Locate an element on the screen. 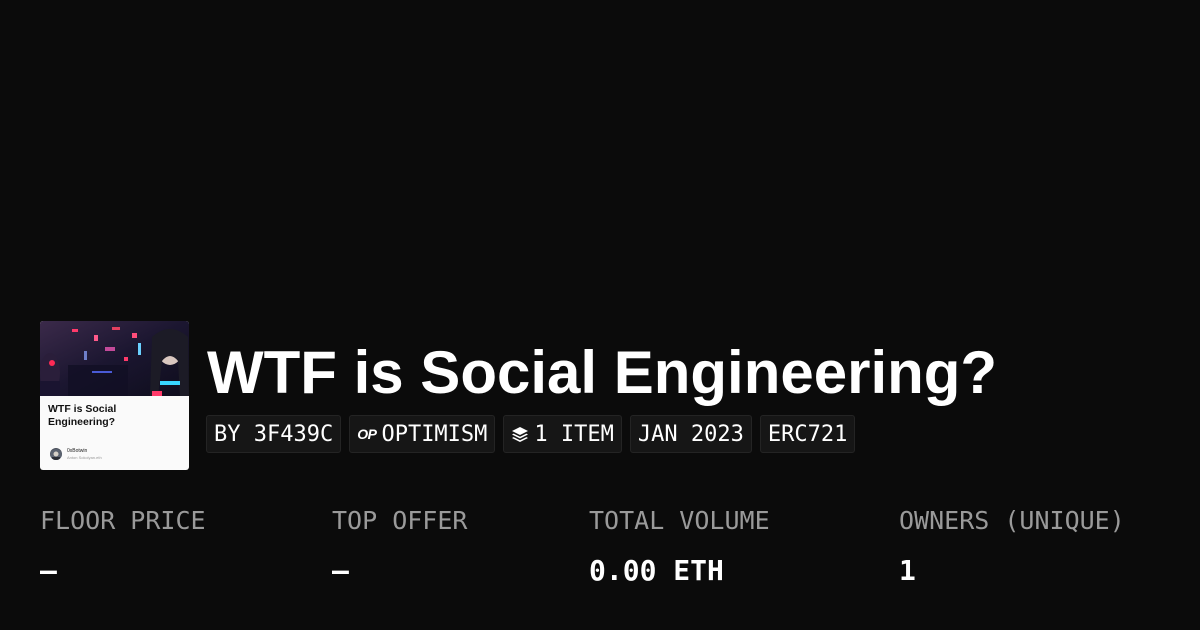 This screenshot has width=1200, height=630. chain-badge: OP OPTIMISM is located at coordinates (422, 434).